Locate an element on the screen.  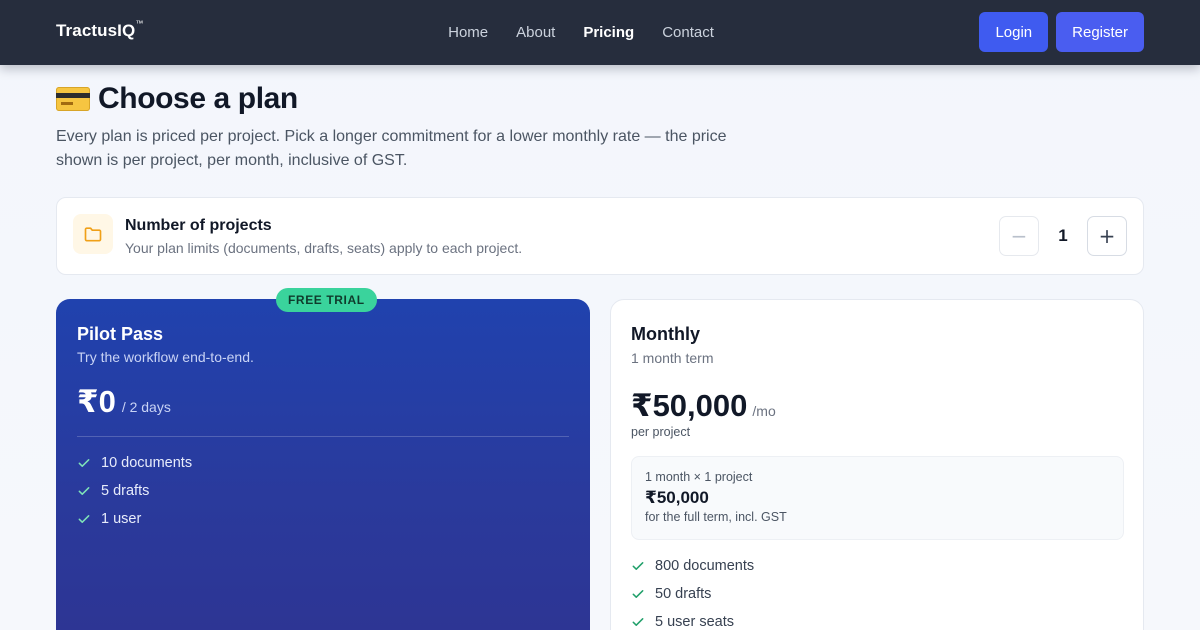
projects-title: Number of projects is located at coordinates (198, 225).